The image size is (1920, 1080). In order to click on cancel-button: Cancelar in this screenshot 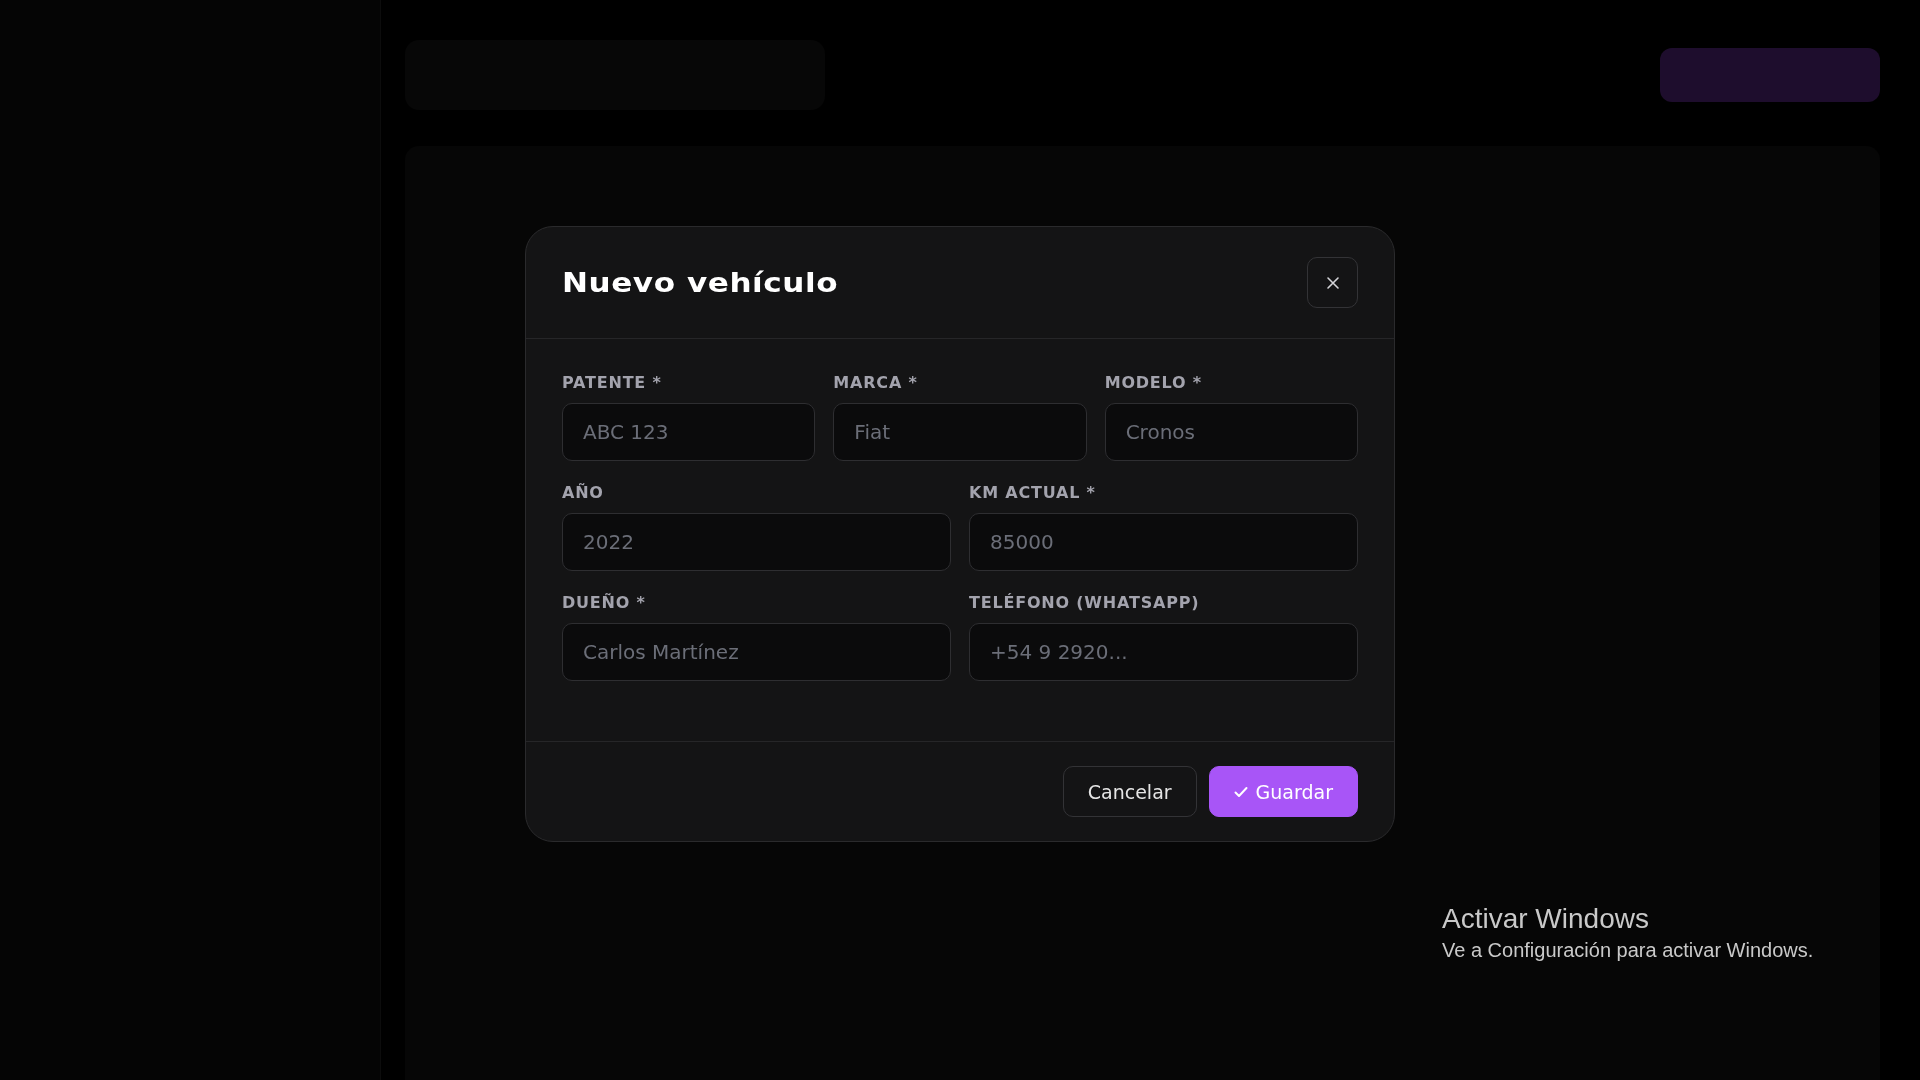, I will do `click(1129, 791)`.